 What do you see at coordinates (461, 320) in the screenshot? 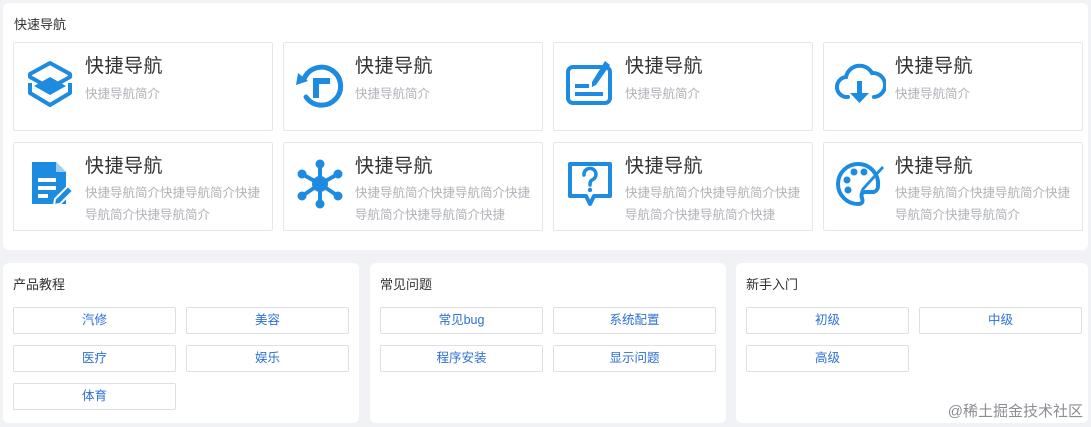
I see `tag-button: 常见bug` at bounding box center [461, 320].